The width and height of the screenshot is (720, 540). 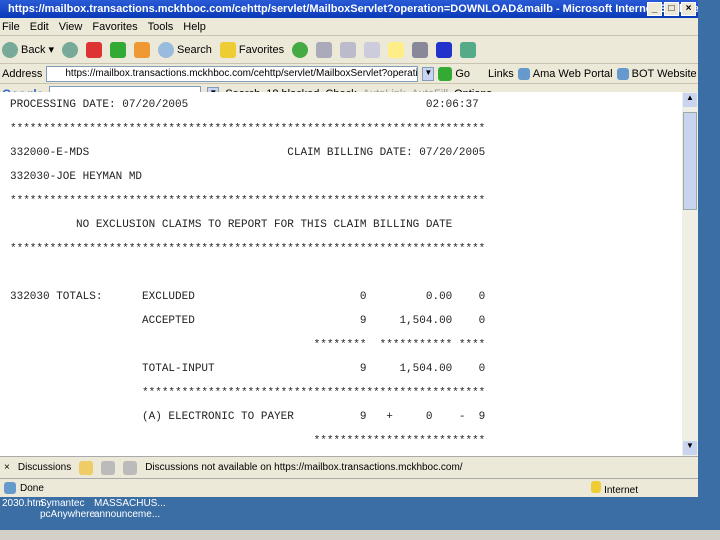 What do you see at coordinates (248, 417) in the screenshot?
I see `report-line: (A) ELECTRONIC TO PAYER 9 + 0 - 9` at bounding box center [248, 417].